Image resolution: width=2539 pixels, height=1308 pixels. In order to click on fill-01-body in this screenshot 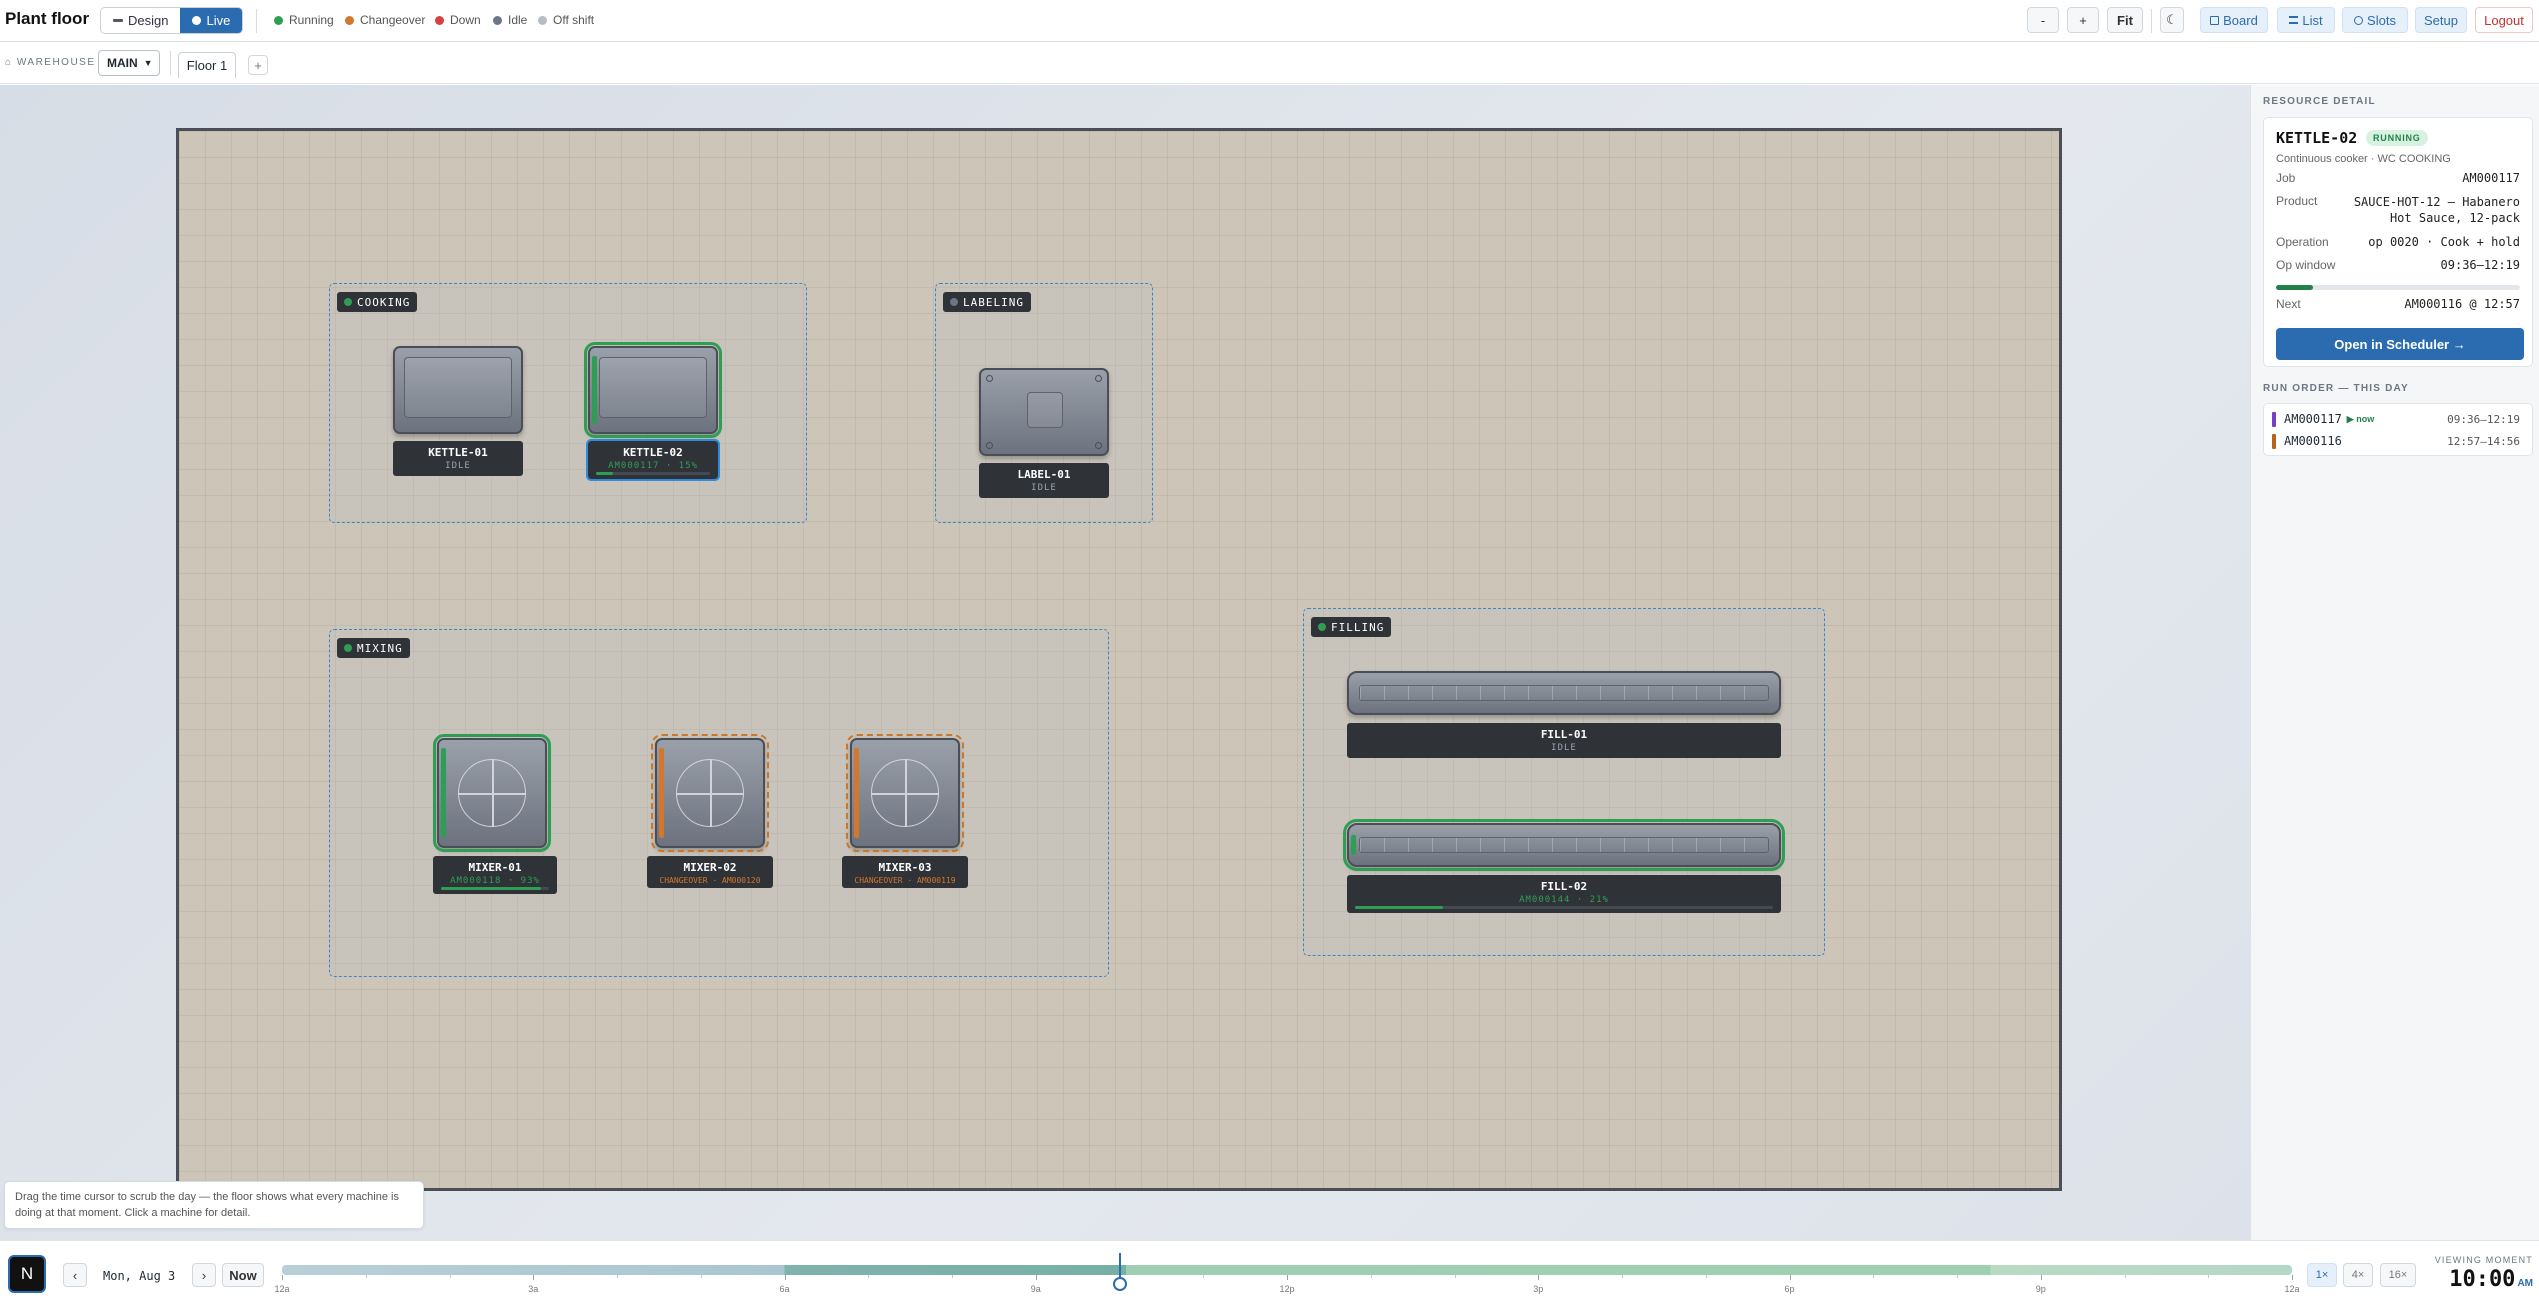, I will do `click(1564, 693)`.